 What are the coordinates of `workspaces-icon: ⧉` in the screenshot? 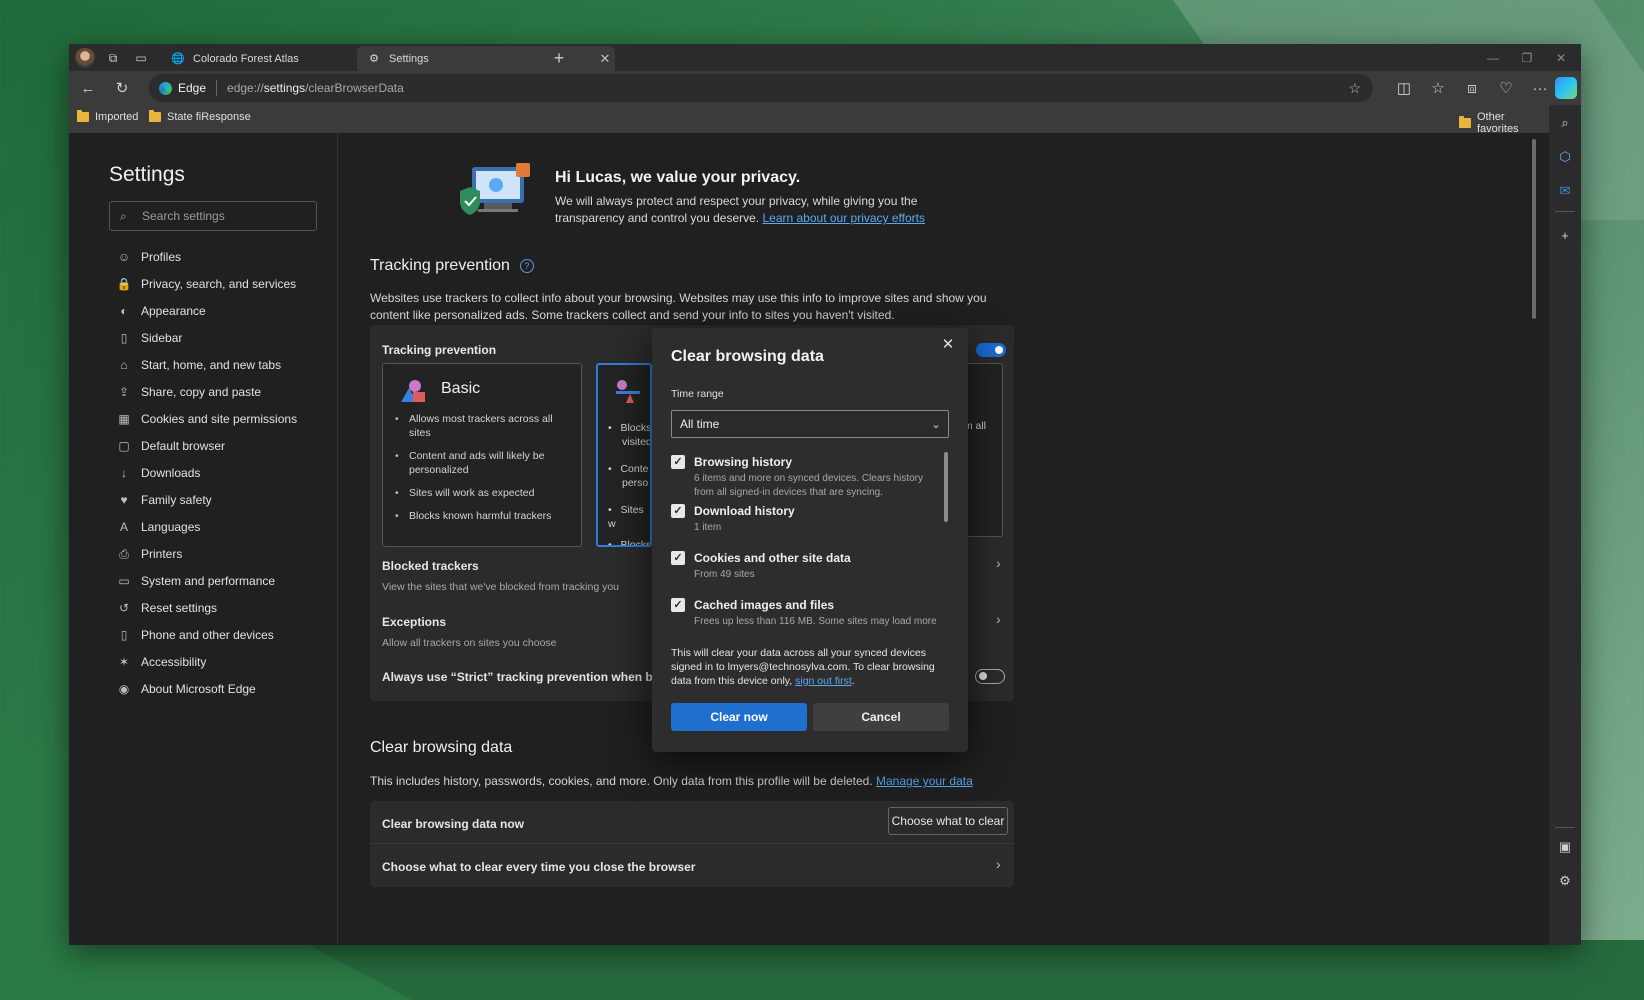 It's located at (113, 58).